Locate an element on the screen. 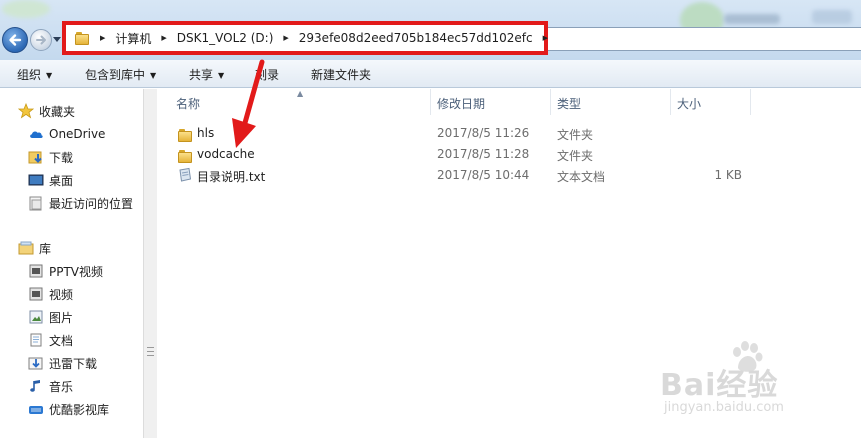  nav-item-pictures: 图片 is located at coordinates (50, 317).